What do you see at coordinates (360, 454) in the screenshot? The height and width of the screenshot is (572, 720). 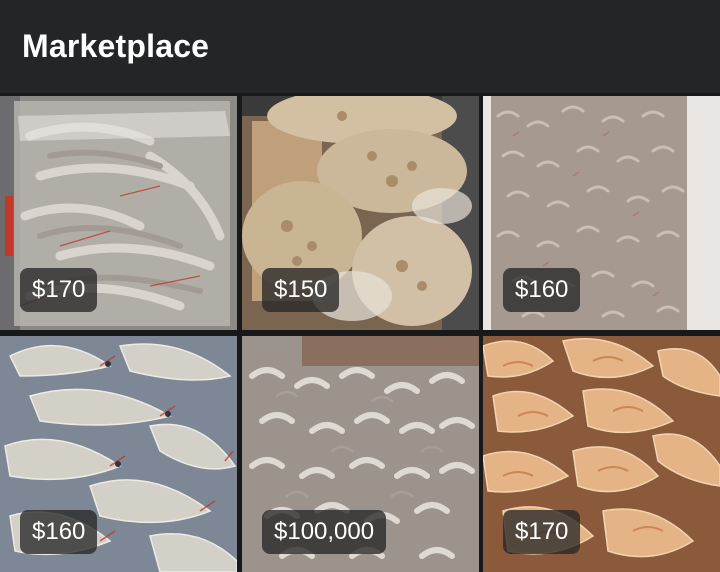 I see `listing-card: $100,000` at bounding box center [360, 454].